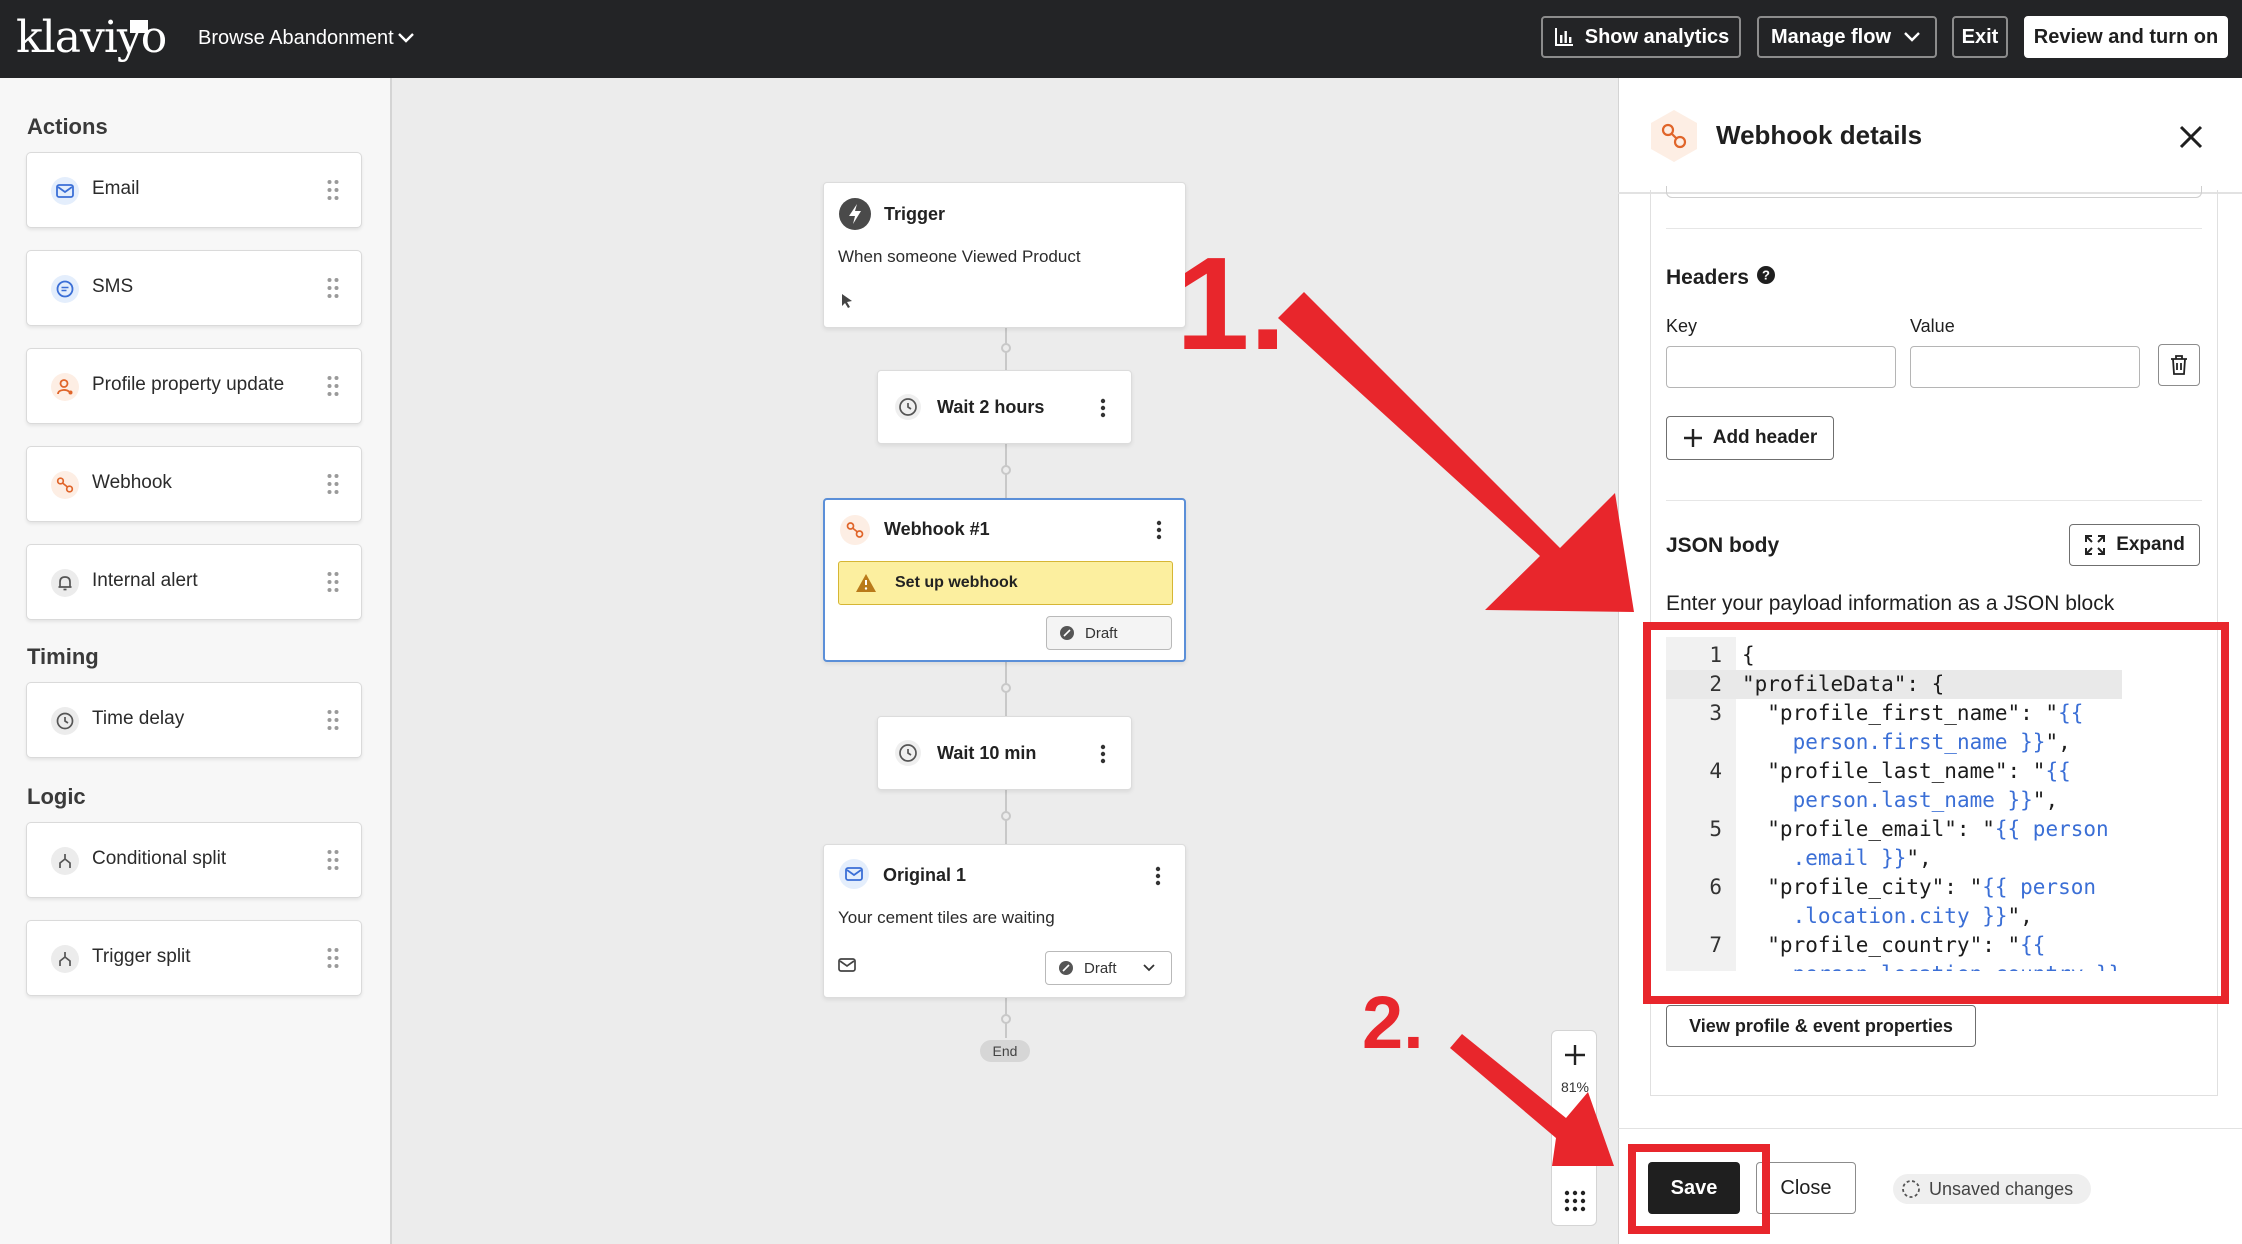 The image size is (2242, 1244). What do you see at coordinates (1699, 1189) in the screenshot?
I see `save-button-highlight-box` at bounding box center [1699, 1189].